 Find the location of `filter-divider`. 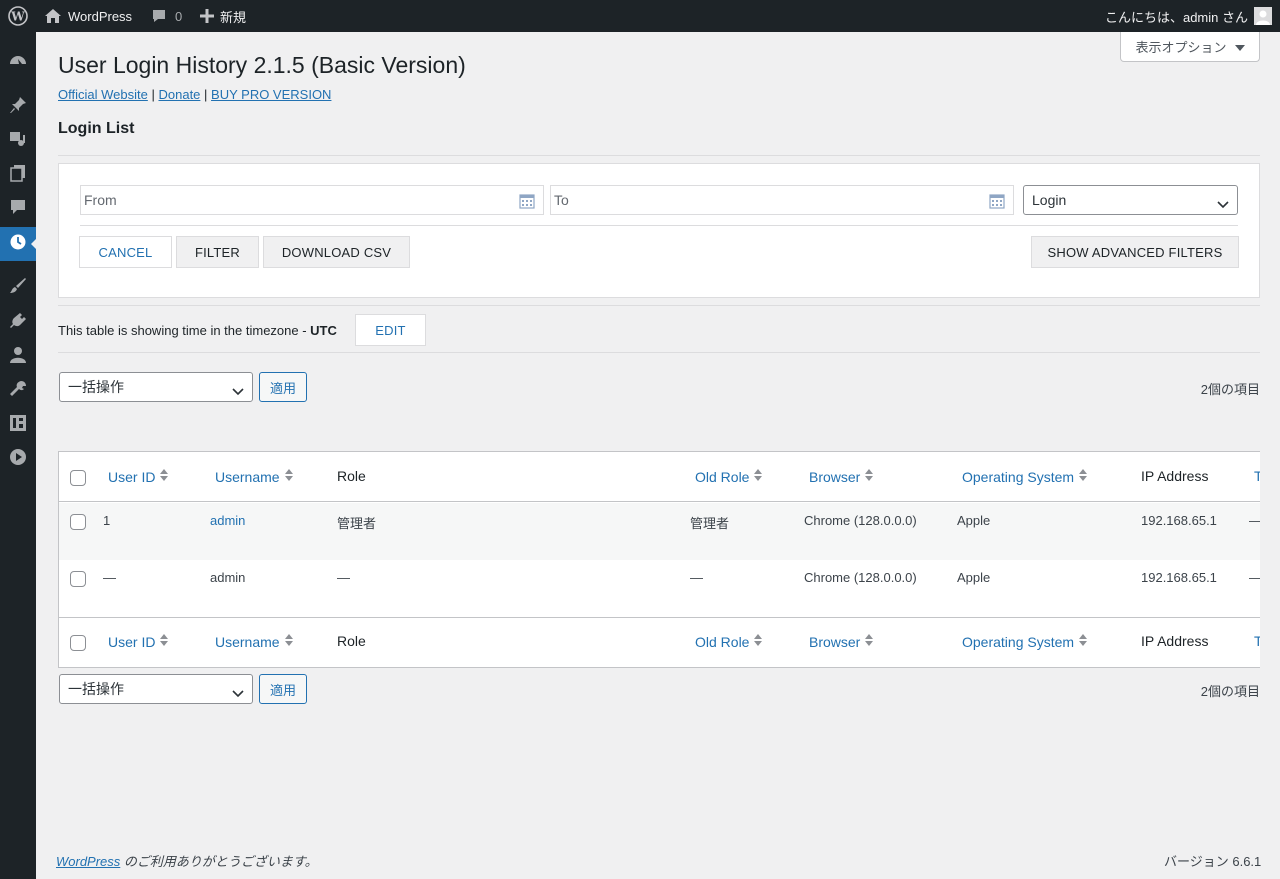

filter-divider is located at coordinates (659, 225).